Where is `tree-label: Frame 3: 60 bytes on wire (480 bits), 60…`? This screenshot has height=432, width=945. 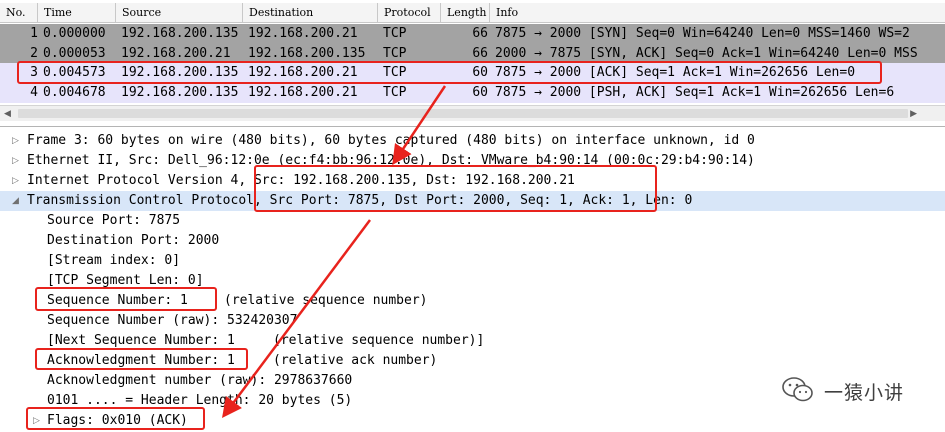
tree-label: Frame 3: 60 bytes on wire (480 bits), 60… is located at coordinates (391, 140).